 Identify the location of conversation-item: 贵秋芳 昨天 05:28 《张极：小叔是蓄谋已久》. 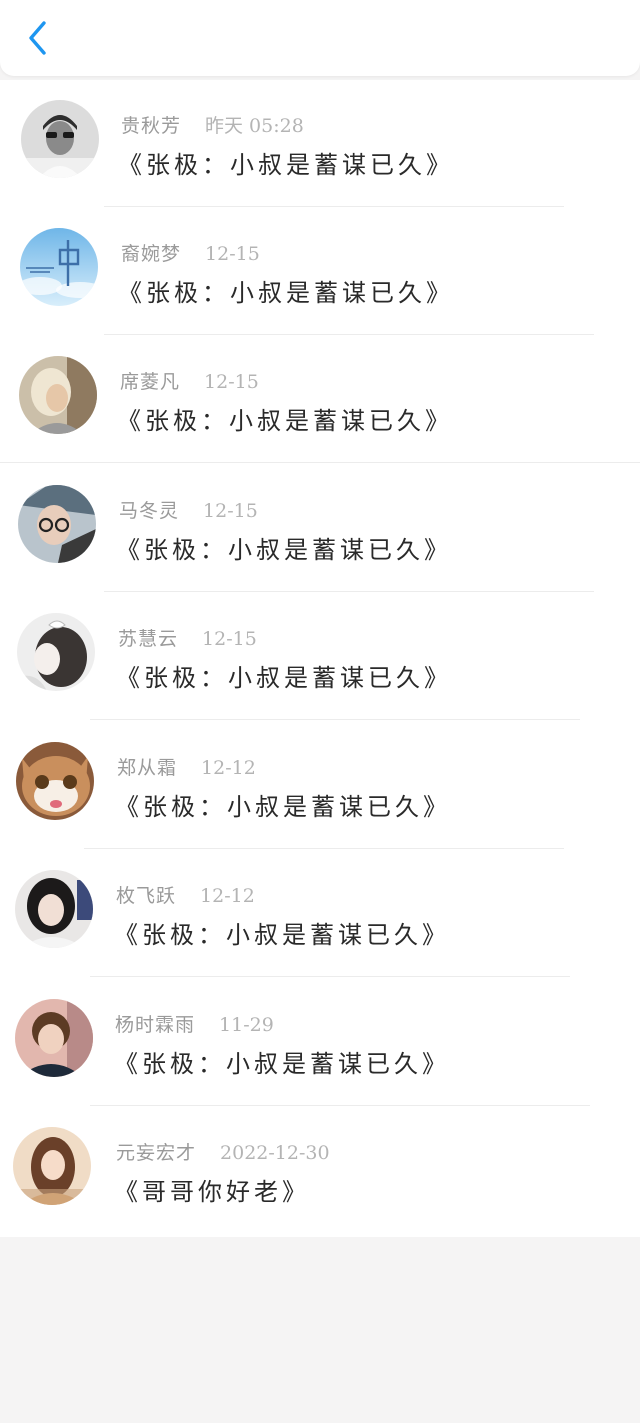
(320, 144).